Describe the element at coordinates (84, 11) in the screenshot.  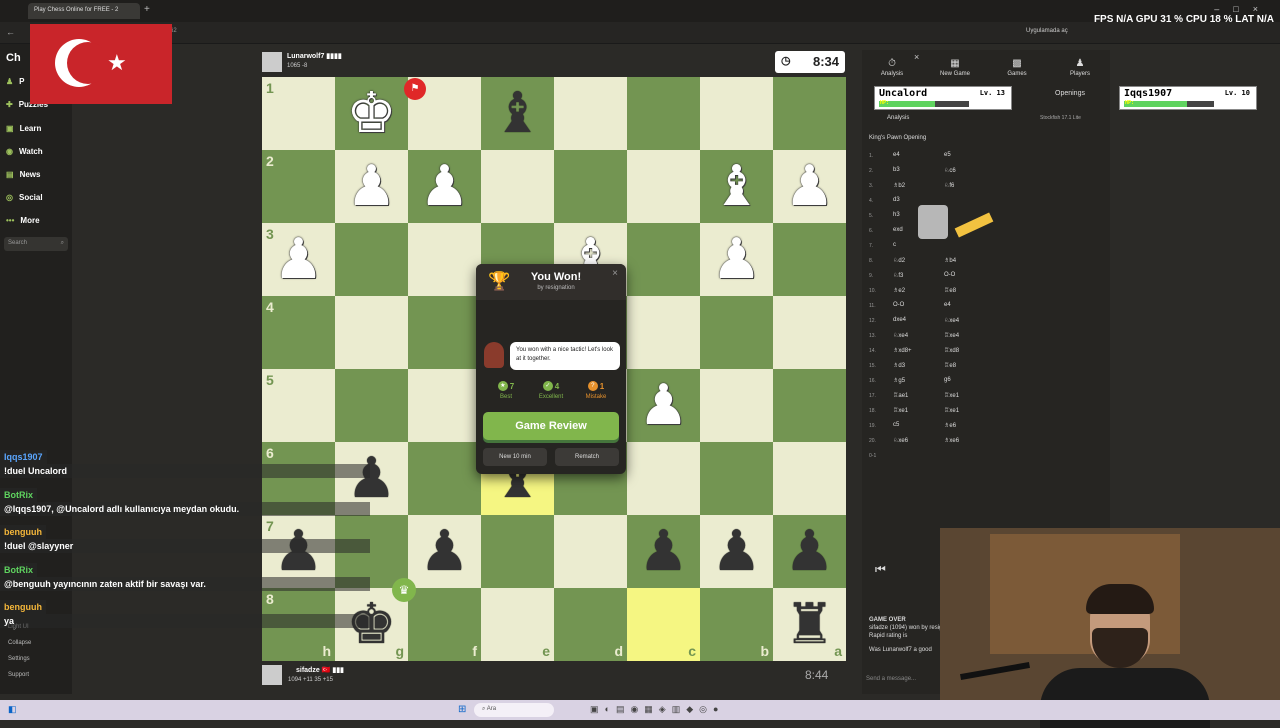
I see `browser-tab: Play Chess Online for FREE - 2` at that location.